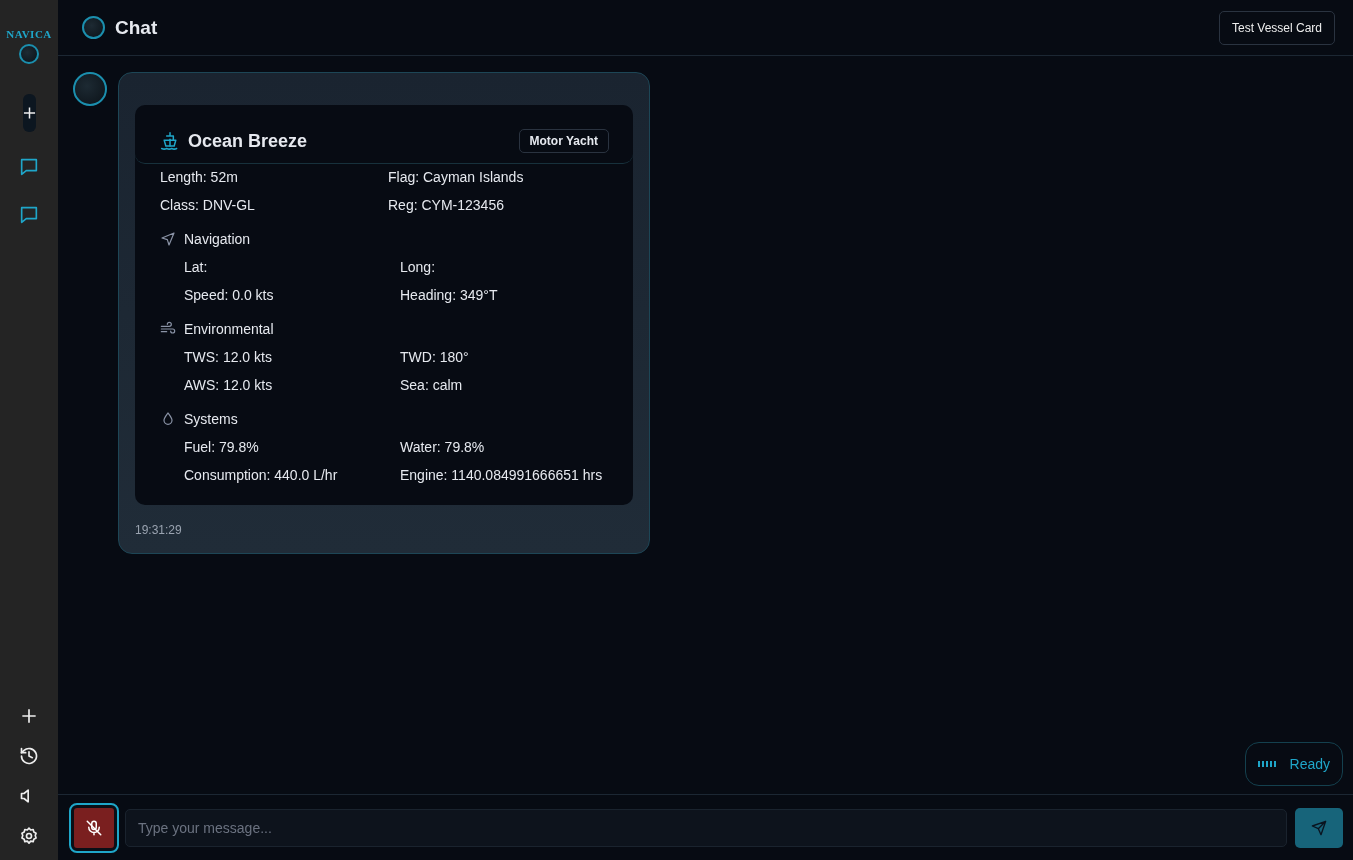 The width and height of the screenshot is (1353, 860). I want to click on ship-icon, so click(170, 141).